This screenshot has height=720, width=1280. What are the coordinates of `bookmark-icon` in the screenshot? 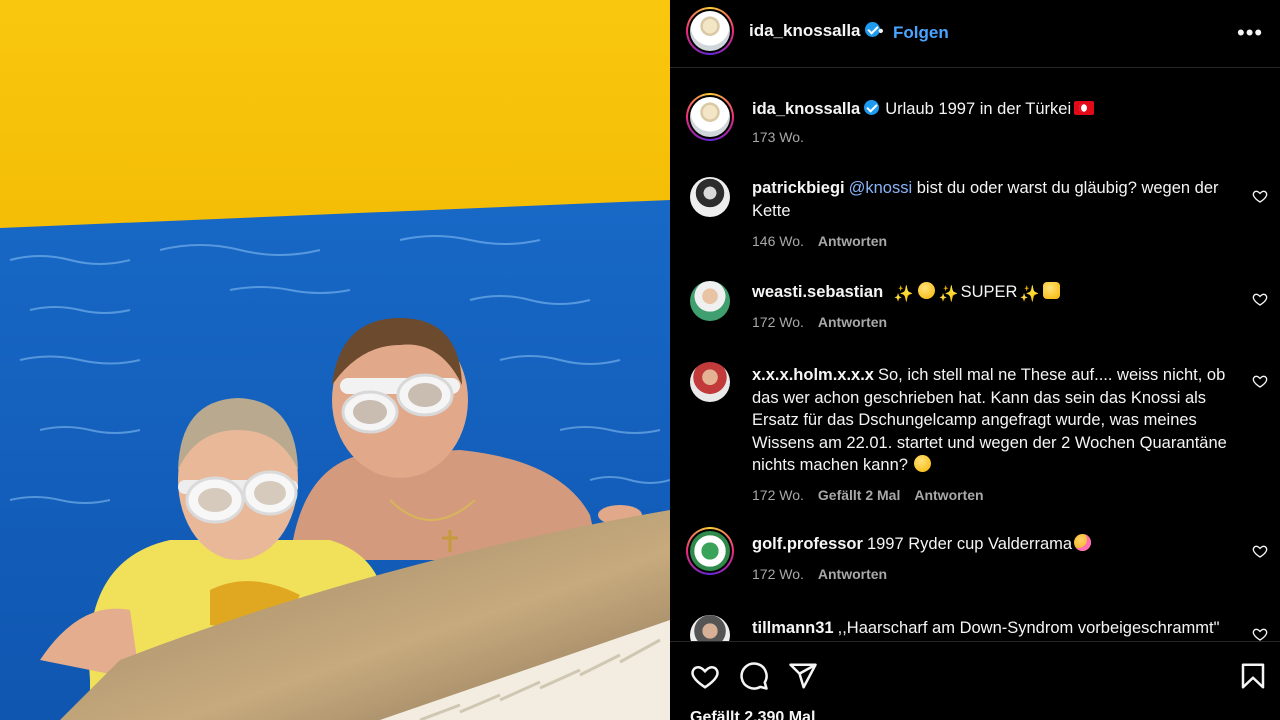 It's located at (1253, 676).